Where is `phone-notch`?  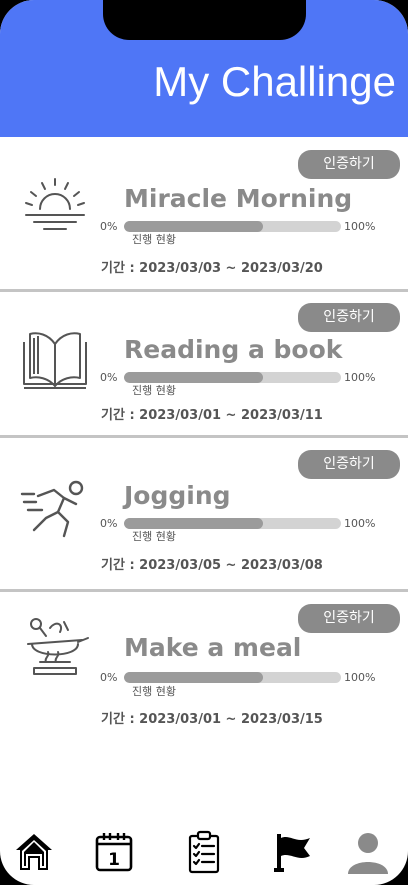 phone-notch is located at coordinates (204, 20).